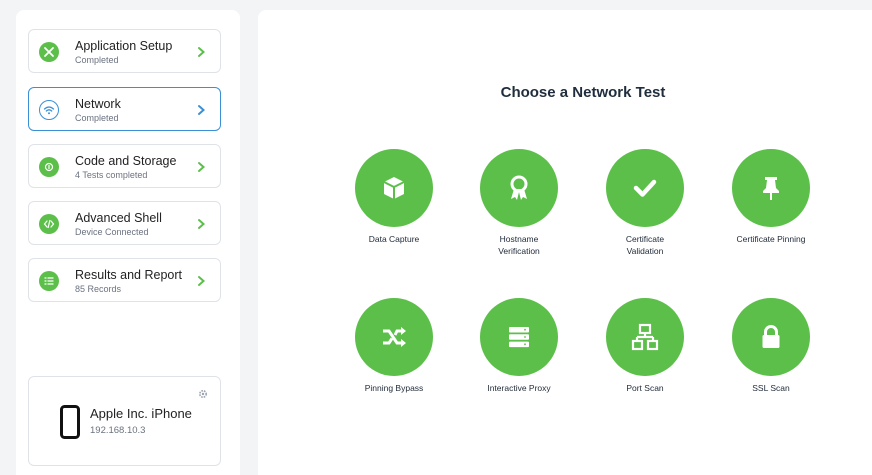  What do you see at coordinates (49, 224) in the screenshot?
I see `code-icon` at bounding box center [49, 224].